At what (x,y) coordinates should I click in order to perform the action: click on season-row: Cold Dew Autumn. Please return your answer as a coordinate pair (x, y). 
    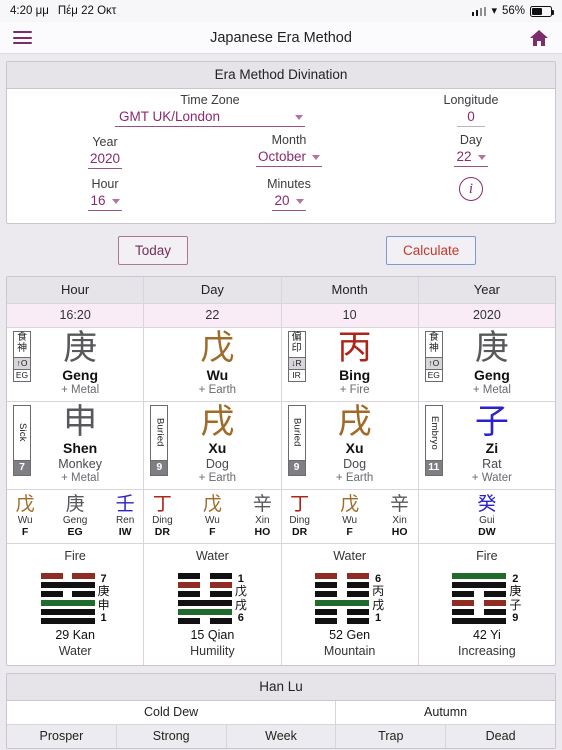
    Looking at the image, I should click on (281, 713).